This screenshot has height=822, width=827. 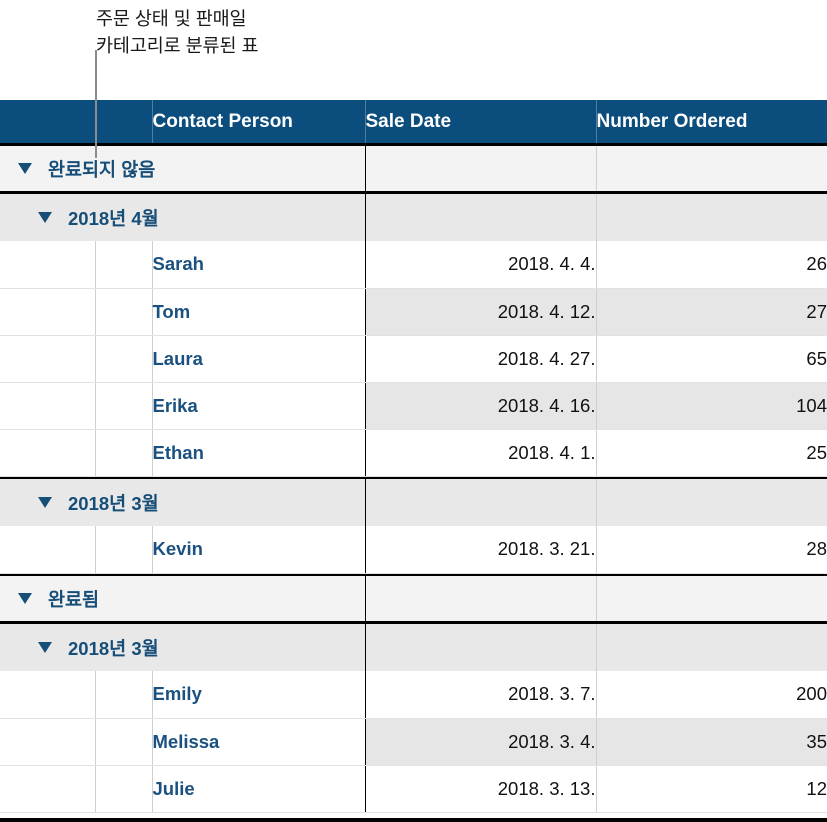 I want to click on callout-leader-line, so click(x=96, y=104).